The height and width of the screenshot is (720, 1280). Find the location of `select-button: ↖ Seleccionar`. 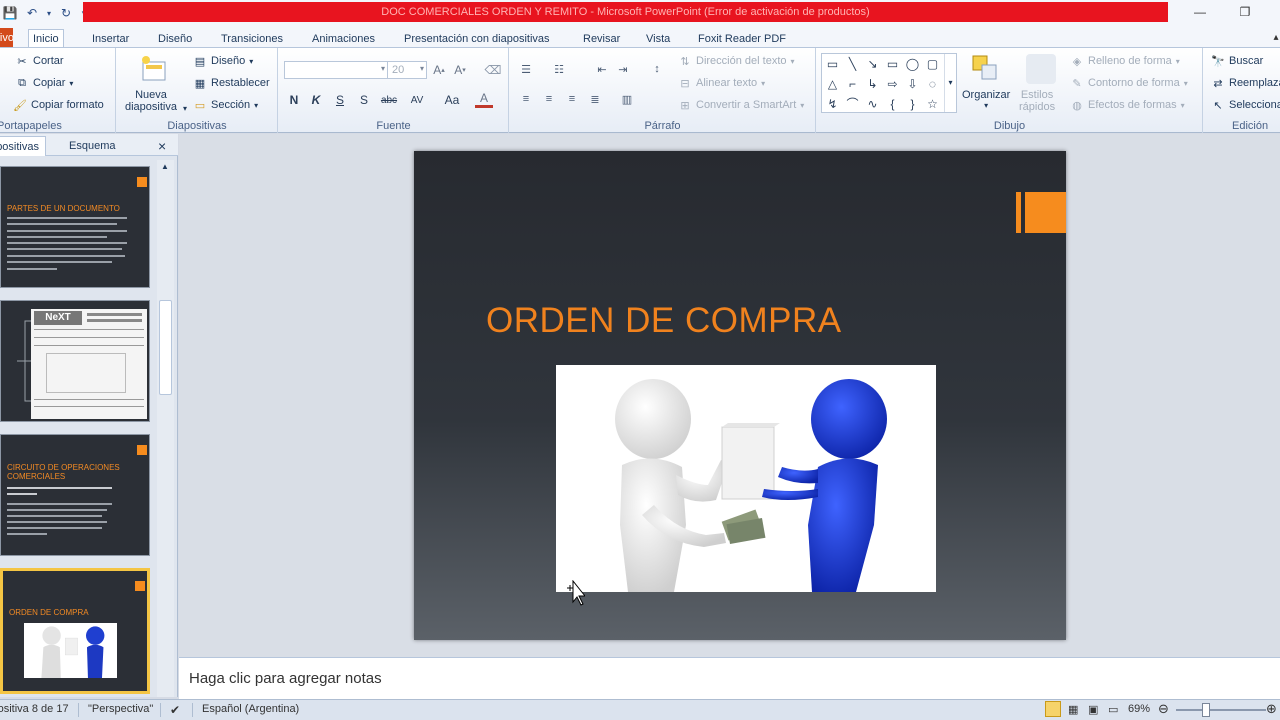

select-button: ↖ Seleccionar is located at coordinates (1245, 105).